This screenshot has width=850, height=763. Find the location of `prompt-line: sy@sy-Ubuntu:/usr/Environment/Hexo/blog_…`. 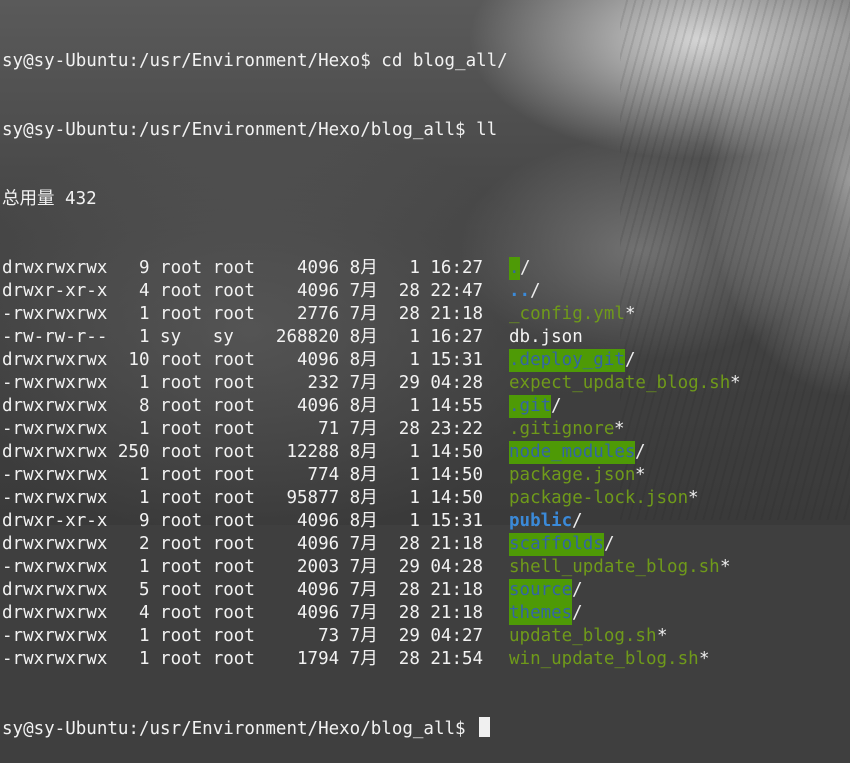

prompt-line: sy@sy-Ubuntu:/usr/Environment/Hexo/blog_… is located at coordinates (250, 130).